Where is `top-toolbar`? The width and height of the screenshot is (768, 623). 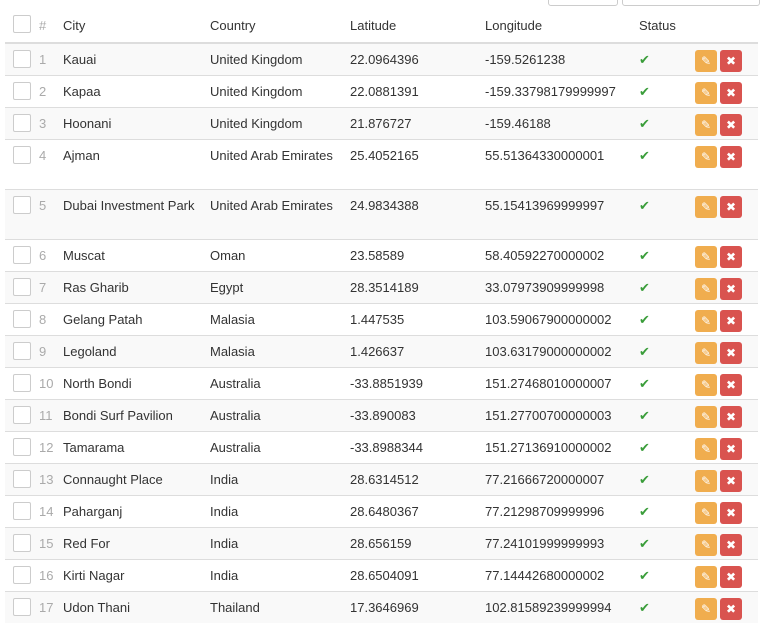 top-toolbar is located at coordinates (654, 3).